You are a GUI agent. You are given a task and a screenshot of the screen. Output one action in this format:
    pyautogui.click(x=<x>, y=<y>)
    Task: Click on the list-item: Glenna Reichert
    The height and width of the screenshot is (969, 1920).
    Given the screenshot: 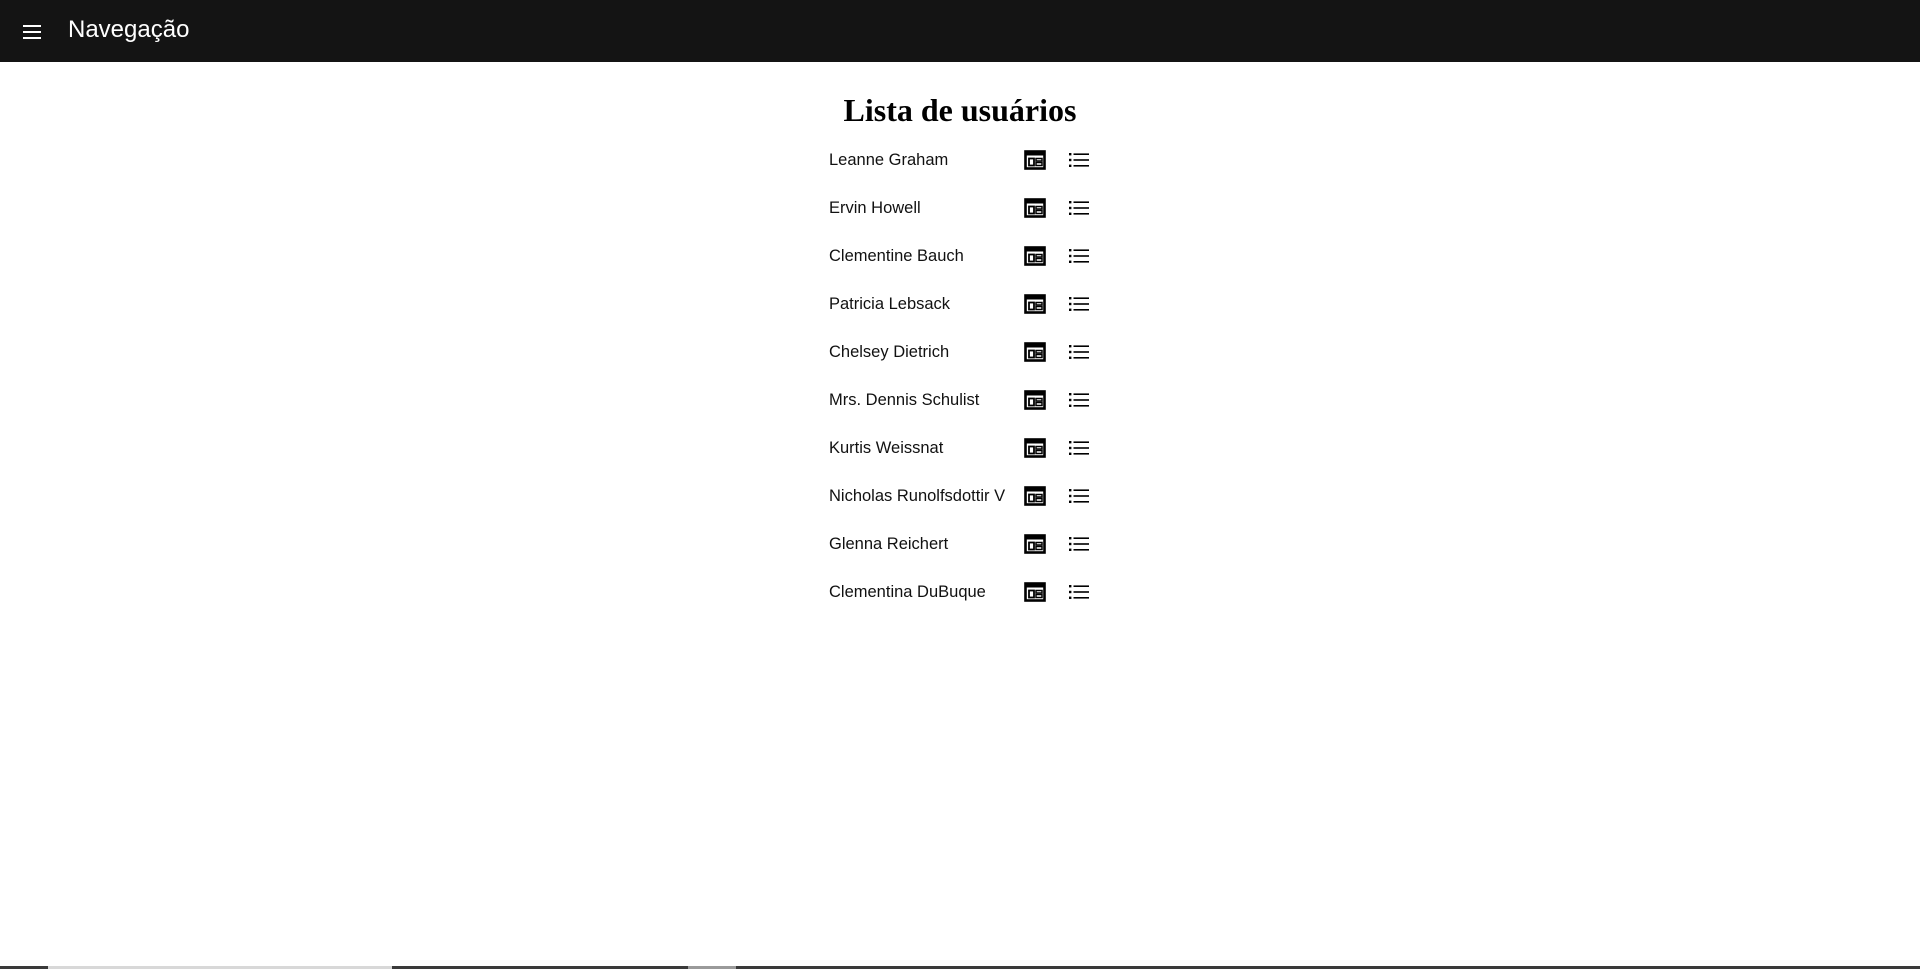 What is the action you would take?
    pyautogui.click(x=969, y=544)
    